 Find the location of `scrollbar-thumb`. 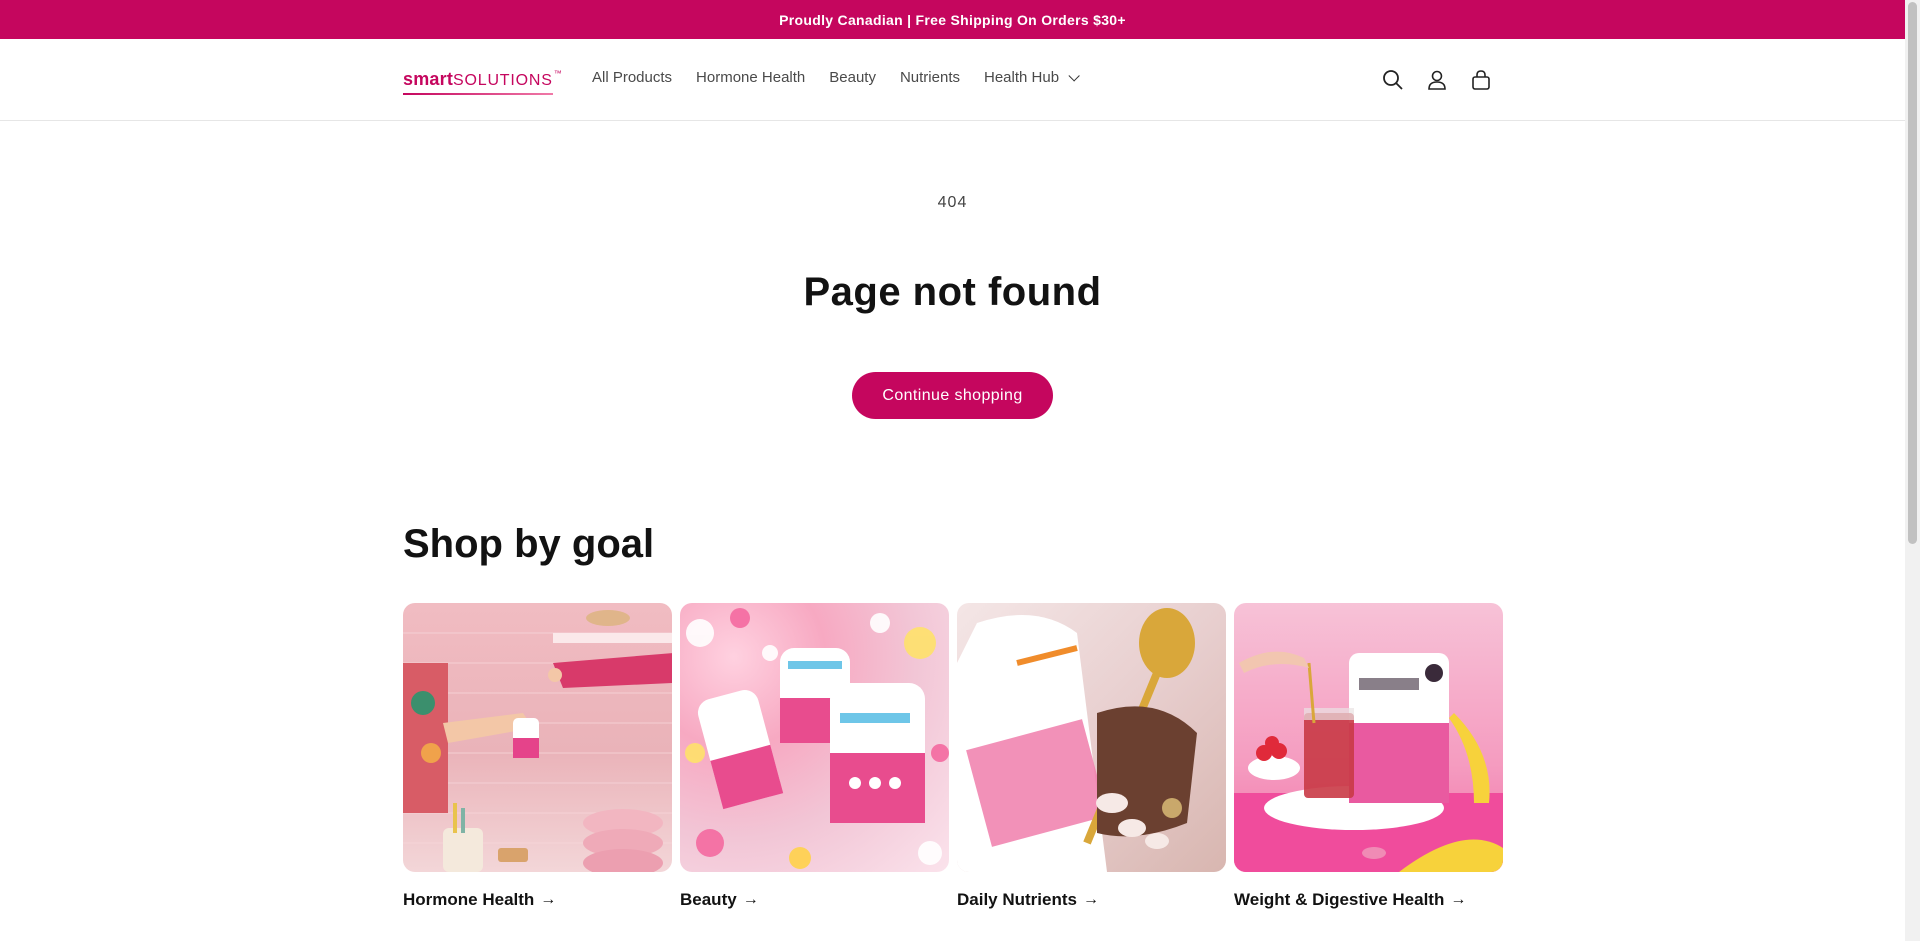

scrollbar-thumb is located at coordinates (1912, 273).